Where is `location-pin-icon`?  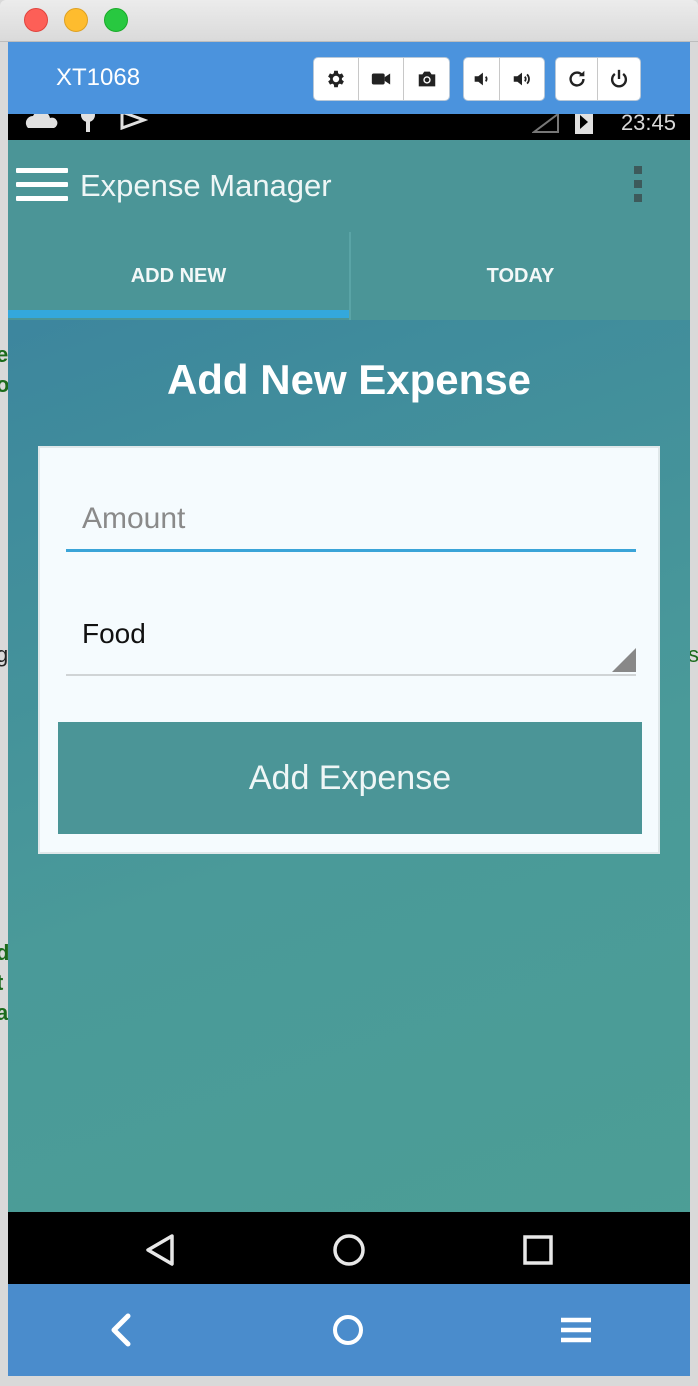
location-pin-icon is located at coordinates (88, 123).